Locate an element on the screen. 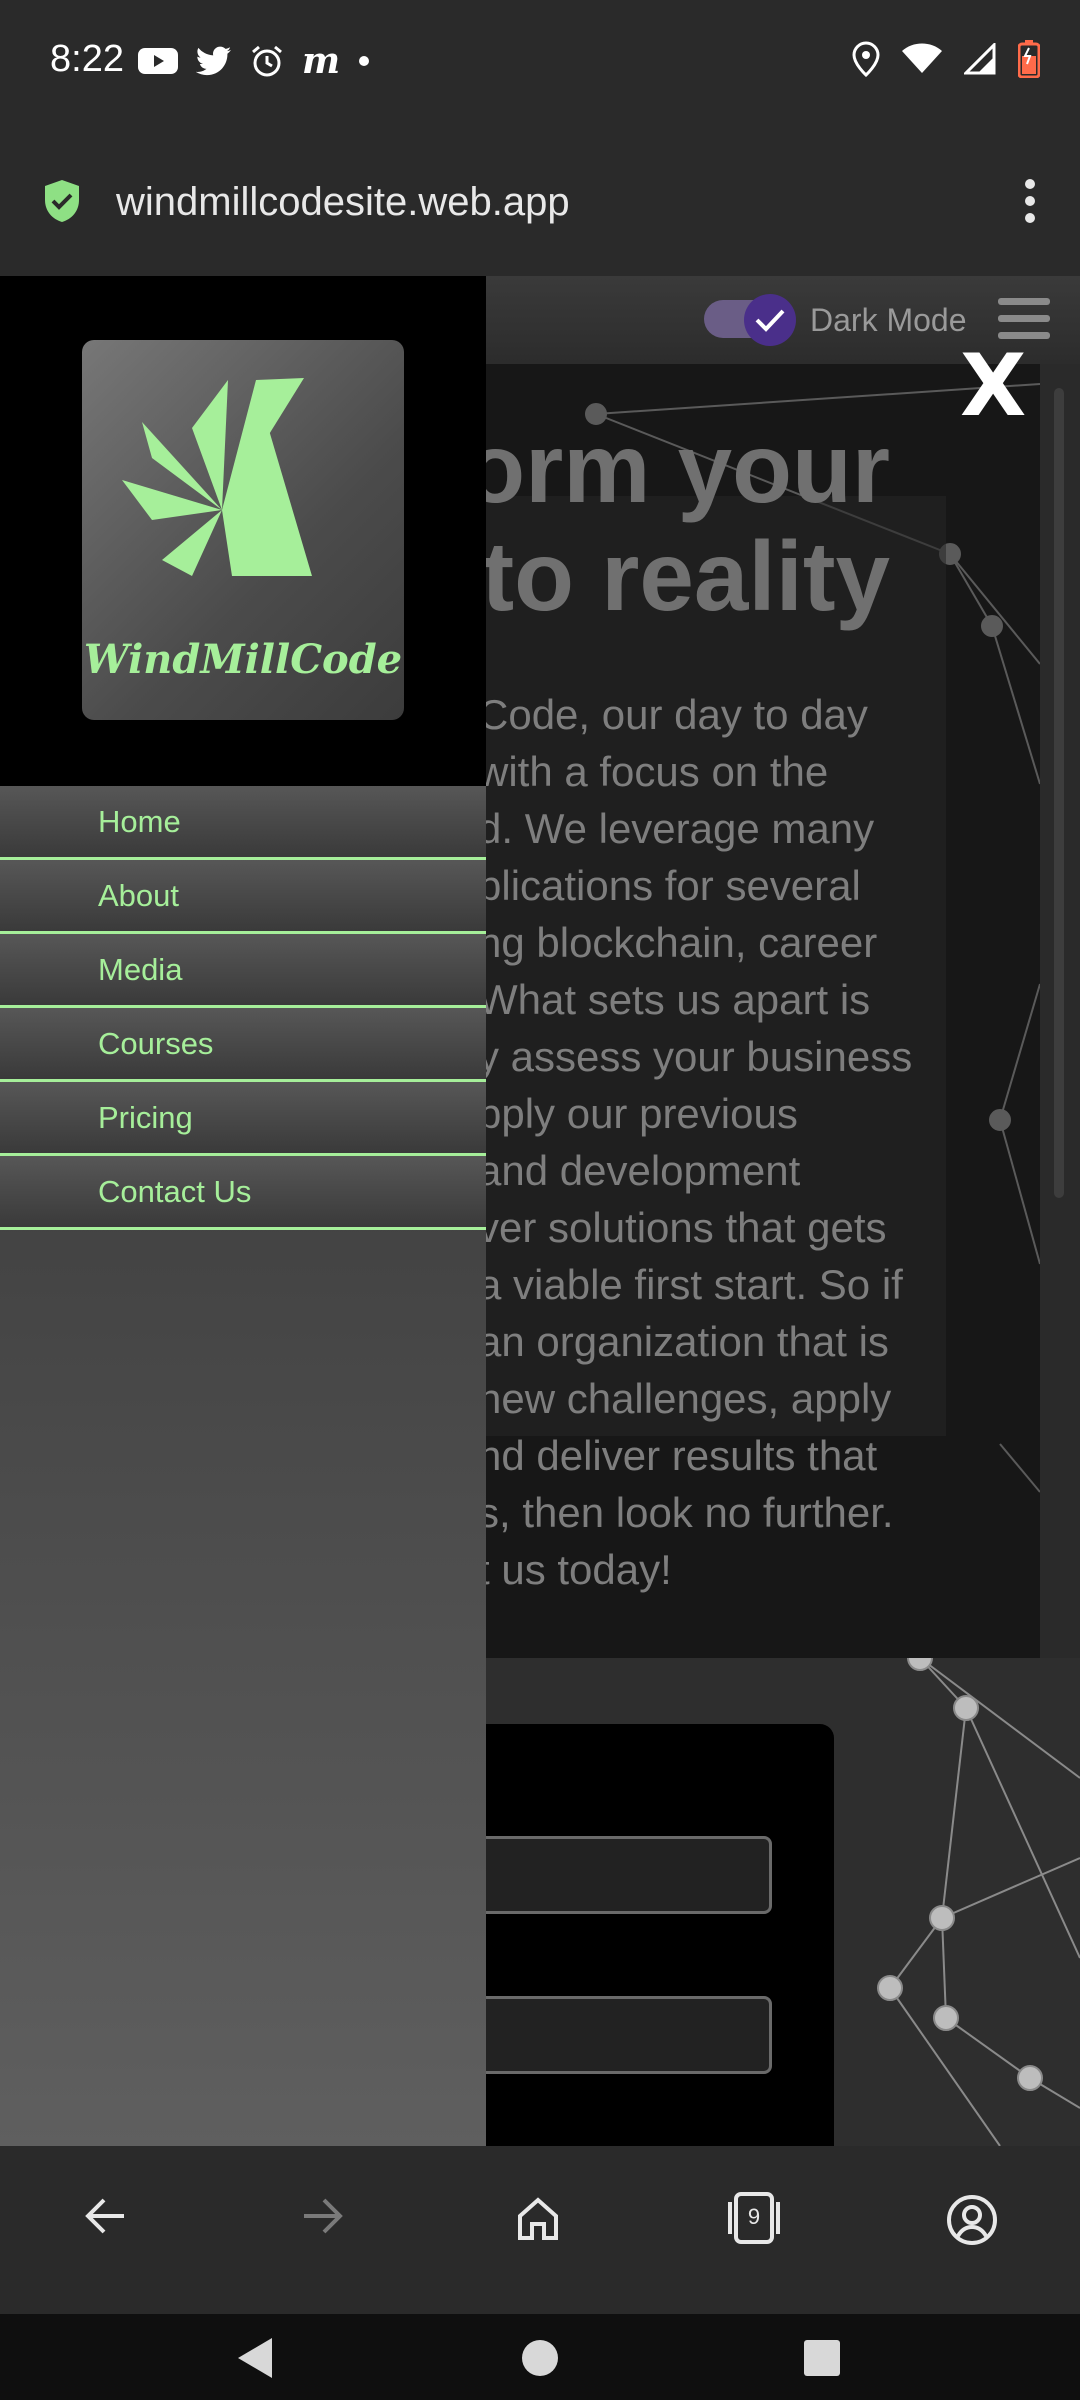 The height and width of the screenshot is (2400, 1080). menu-item-courses: Courses is located at coordinates (243, 1045).